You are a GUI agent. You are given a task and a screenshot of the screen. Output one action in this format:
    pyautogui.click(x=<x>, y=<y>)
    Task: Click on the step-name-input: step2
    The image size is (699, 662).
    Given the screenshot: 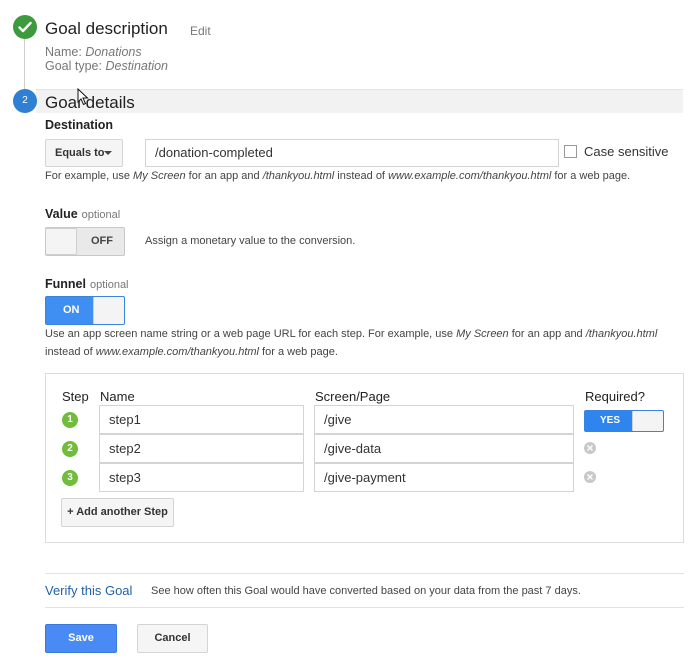 What is the action you would take?
    pyautogui.click(x=201, y=448)
    